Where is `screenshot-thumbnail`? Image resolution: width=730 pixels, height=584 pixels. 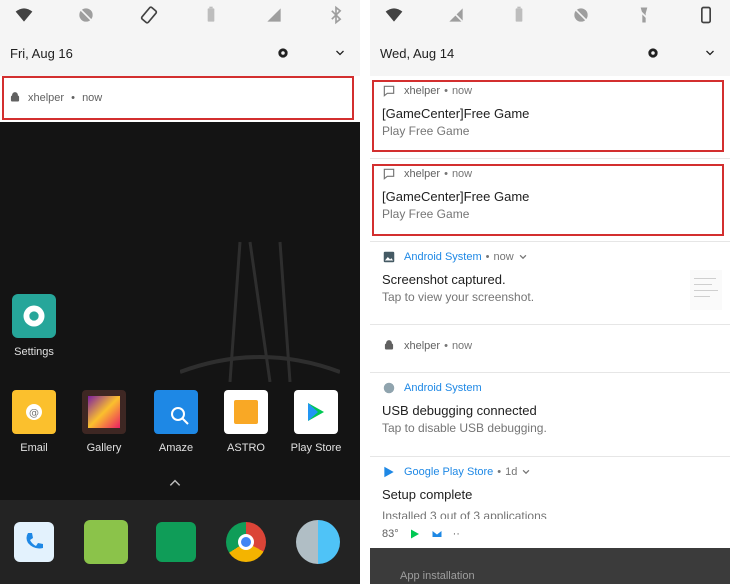 screenshot-thumbnail is located at coordinates (706, 290).